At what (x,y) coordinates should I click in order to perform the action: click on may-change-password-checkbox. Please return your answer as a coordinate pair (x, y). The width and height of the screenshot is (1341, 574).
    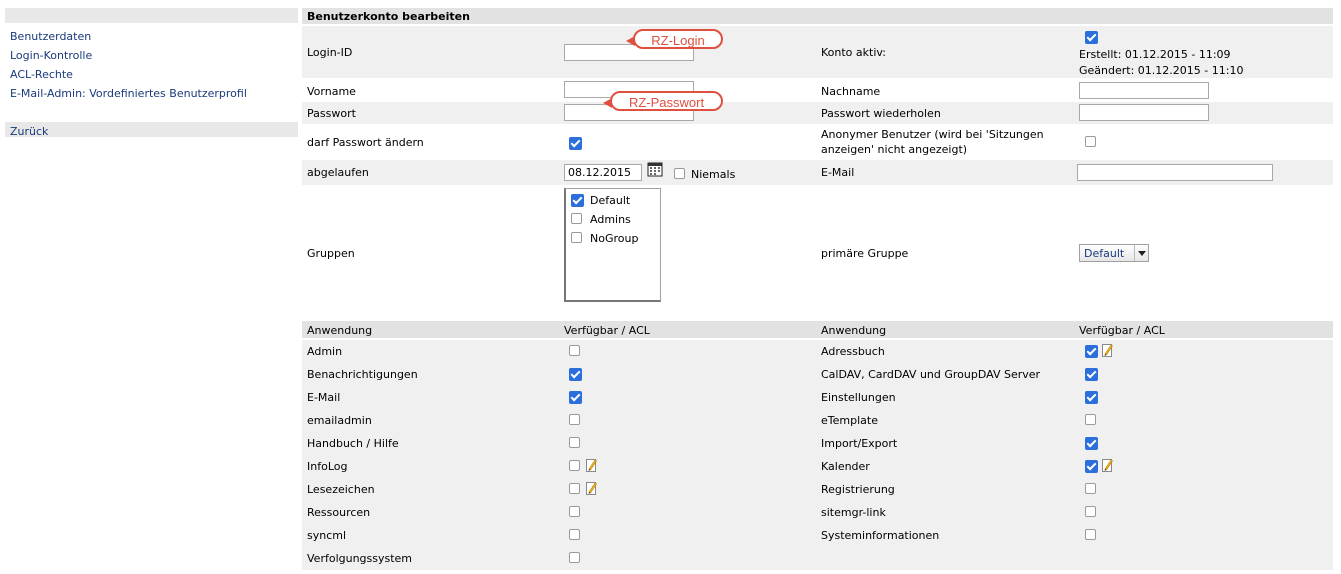
    Looking at the image, I should click on (575, 143).